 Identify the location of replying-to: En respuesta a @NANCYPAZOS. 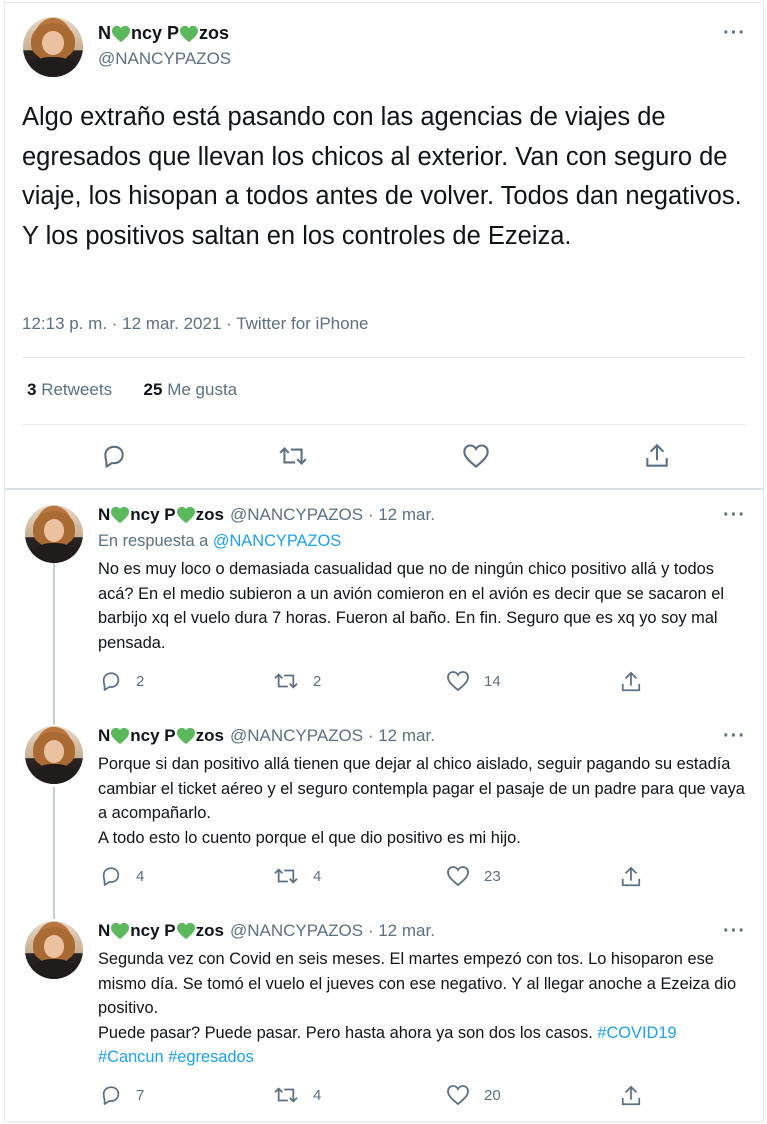
(220, 541).